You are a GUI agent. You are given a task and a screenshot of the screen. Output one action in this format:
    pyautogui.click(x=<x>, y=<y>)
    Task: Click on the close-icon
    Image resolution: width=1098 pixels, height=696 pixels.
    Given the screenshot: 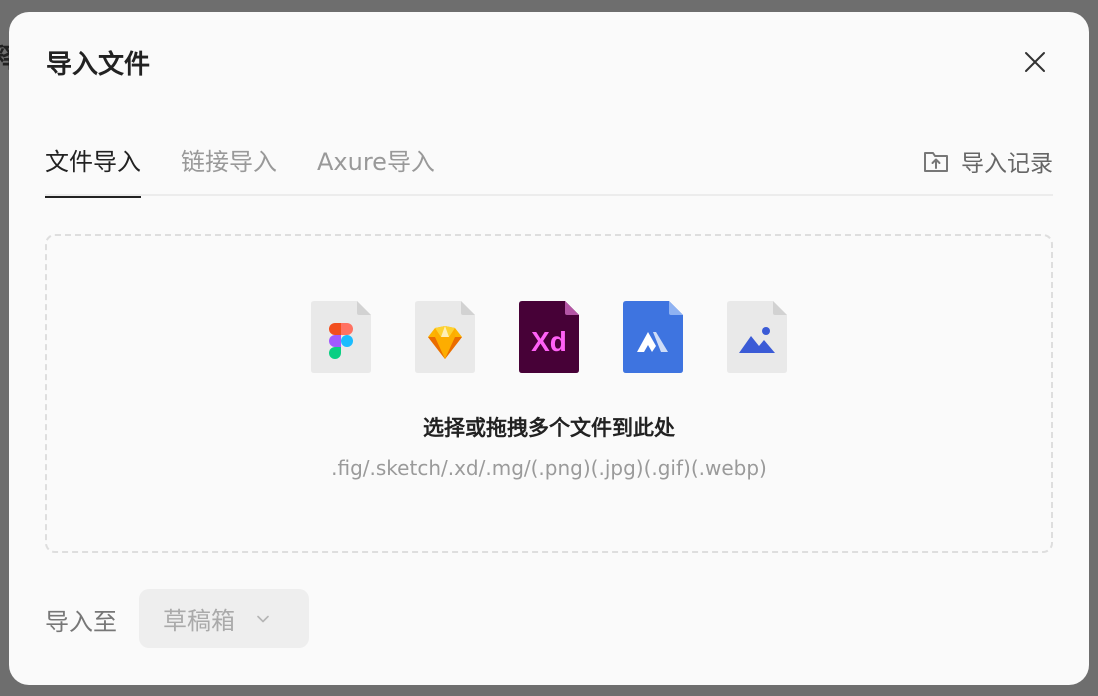 What is the action you would take?
    pyautogui.click(x=1035, y=62)
    